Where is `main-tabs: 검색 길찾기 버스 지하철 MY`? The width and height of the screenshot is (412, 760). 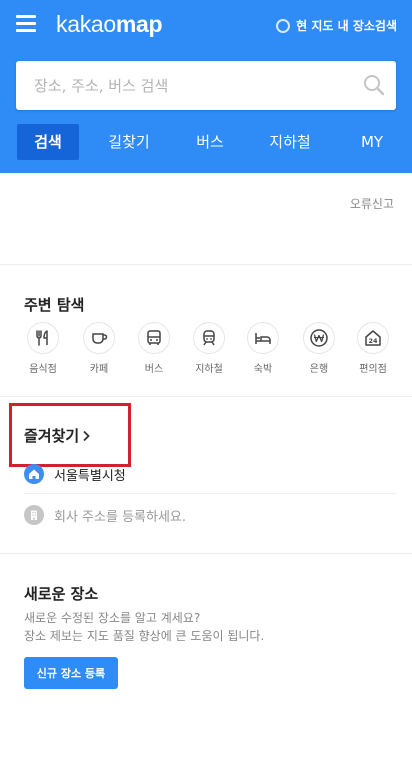
main-tabs: 검색 길찾기 버스 지하철 MY is located at coordinates (206, 142).